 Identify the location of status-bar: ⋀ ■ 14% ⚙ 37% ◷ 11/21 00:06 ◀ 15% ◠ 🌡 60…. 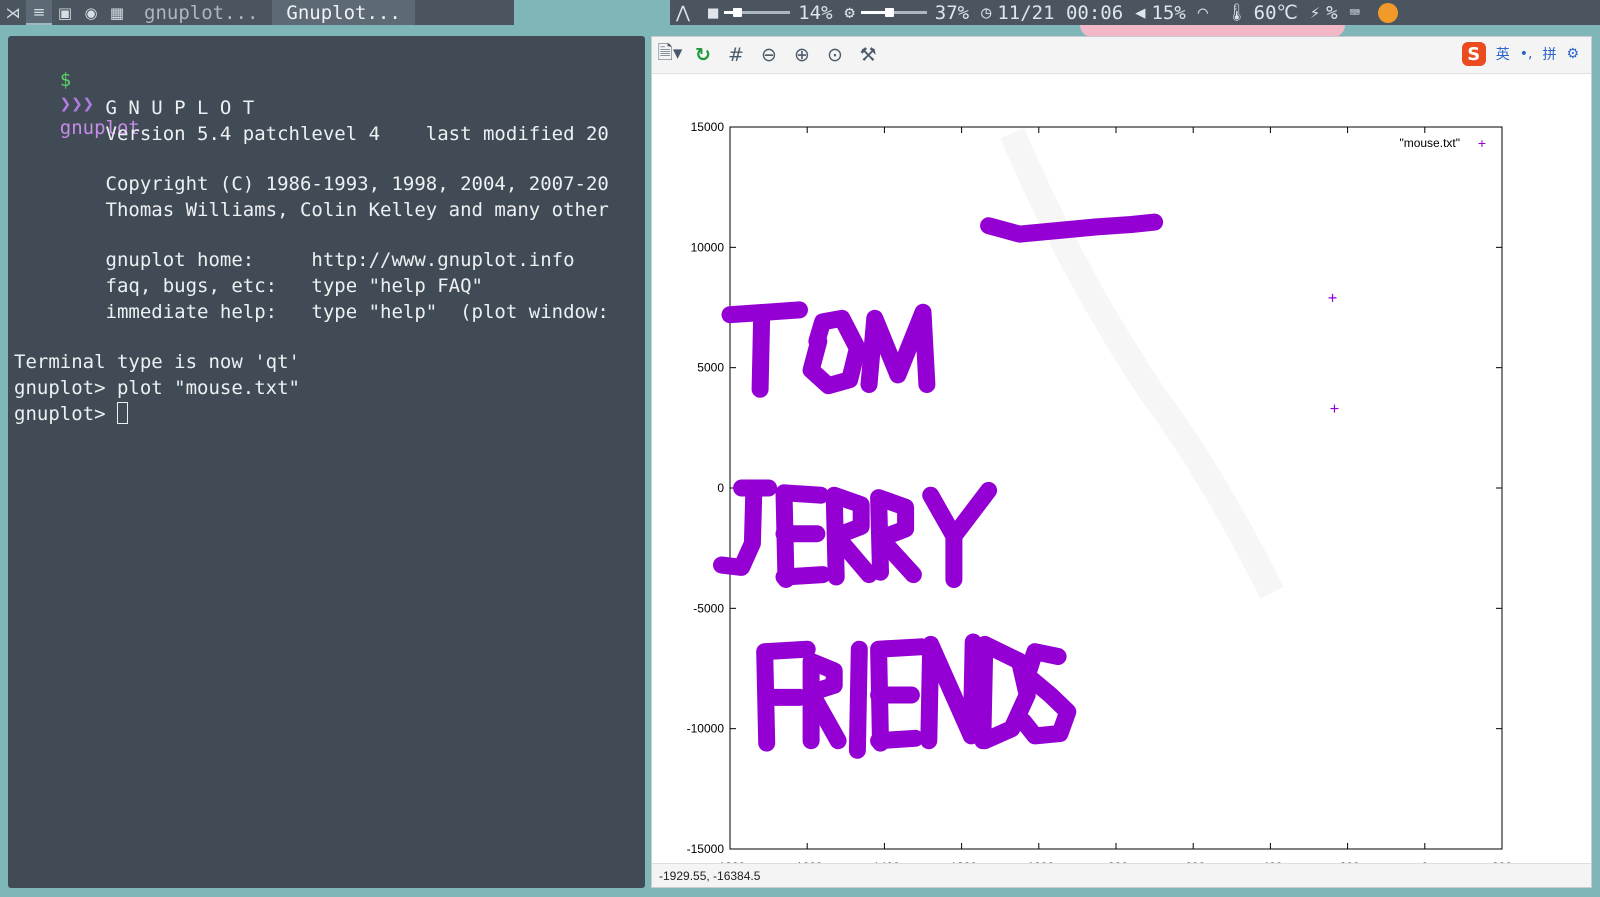
(1135, 12).